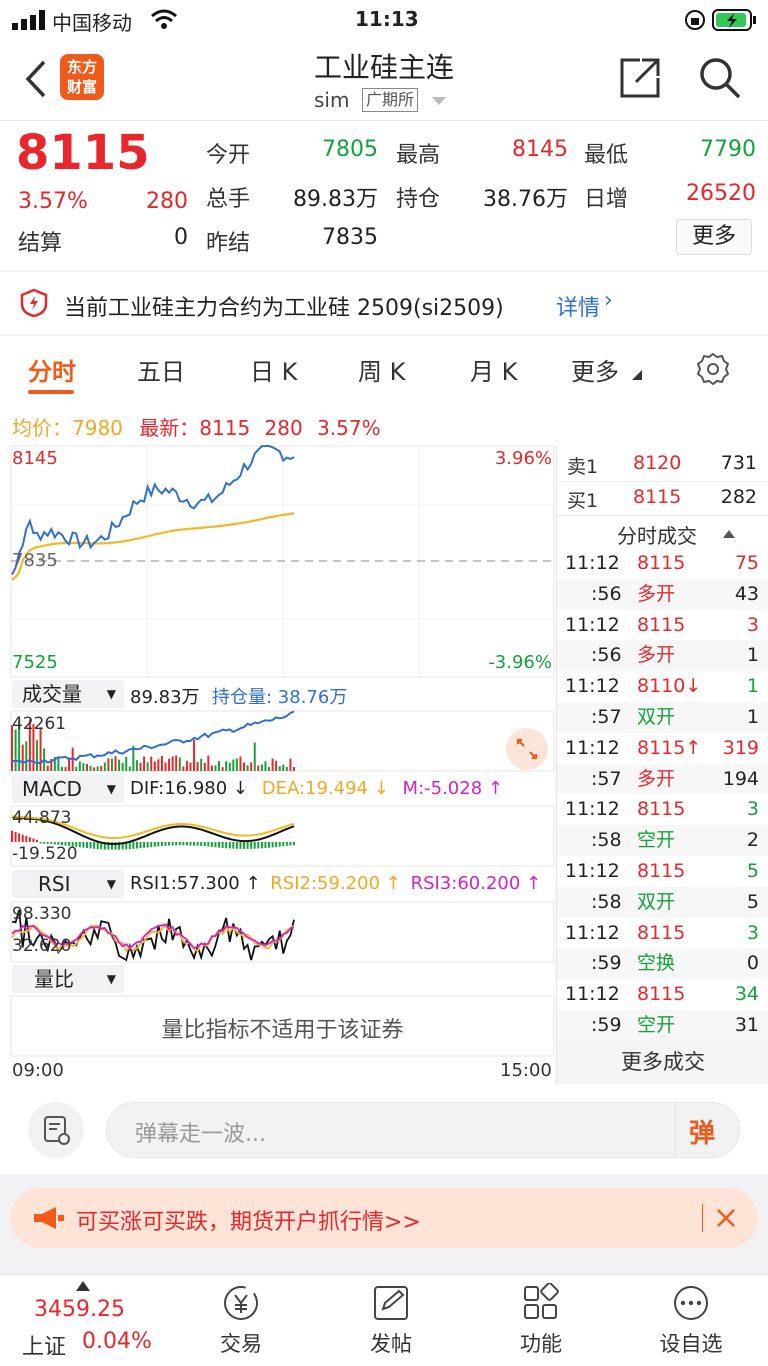 The width and height of the screenshot is (768, 1366). Describe the element at coordinates (42, 914) in the screenshot. I see `rsi-max-label: 98.330` at that location.